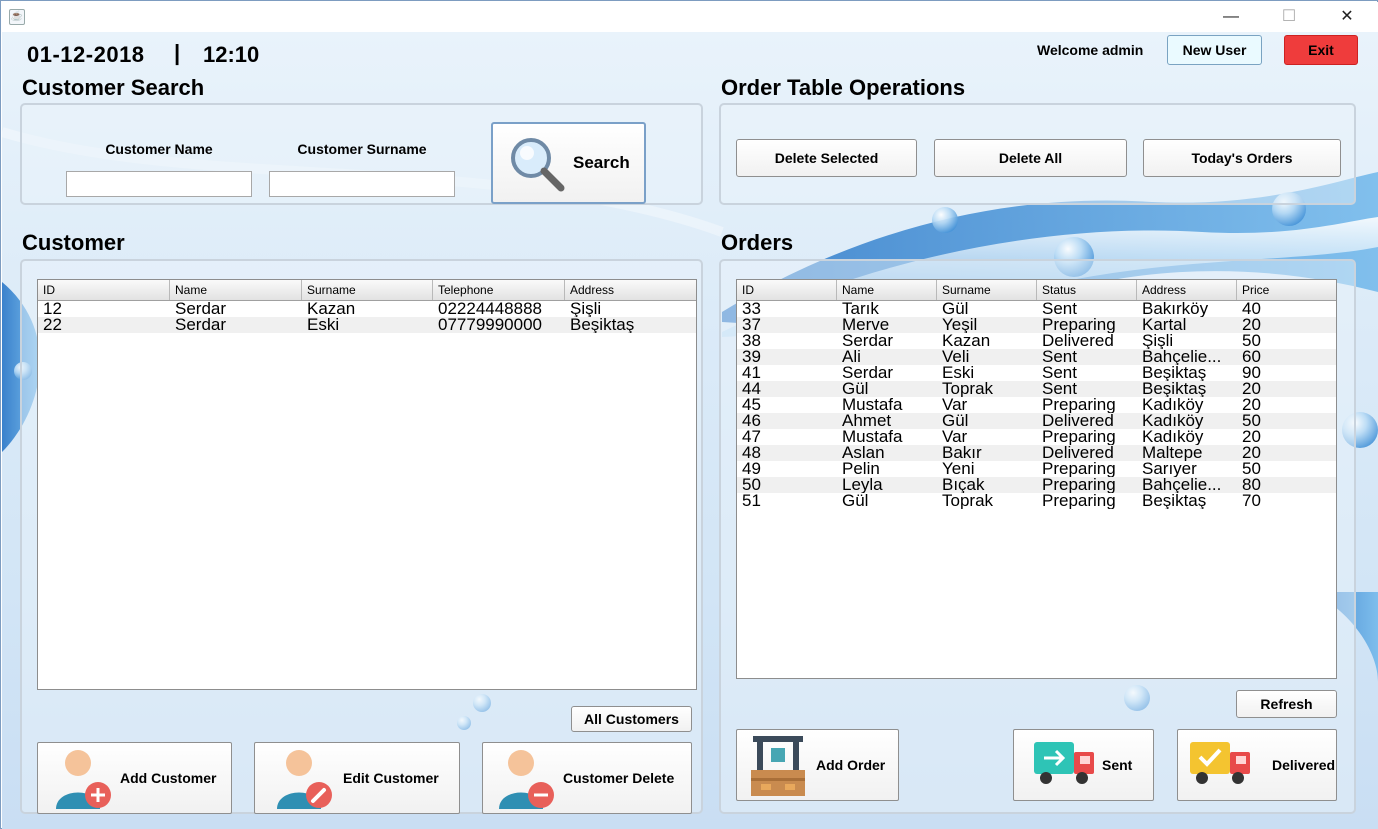 This screenshot has height=829, width=1378. I want to click on customer-surname-label: Customer Surname, so click(362, 149).